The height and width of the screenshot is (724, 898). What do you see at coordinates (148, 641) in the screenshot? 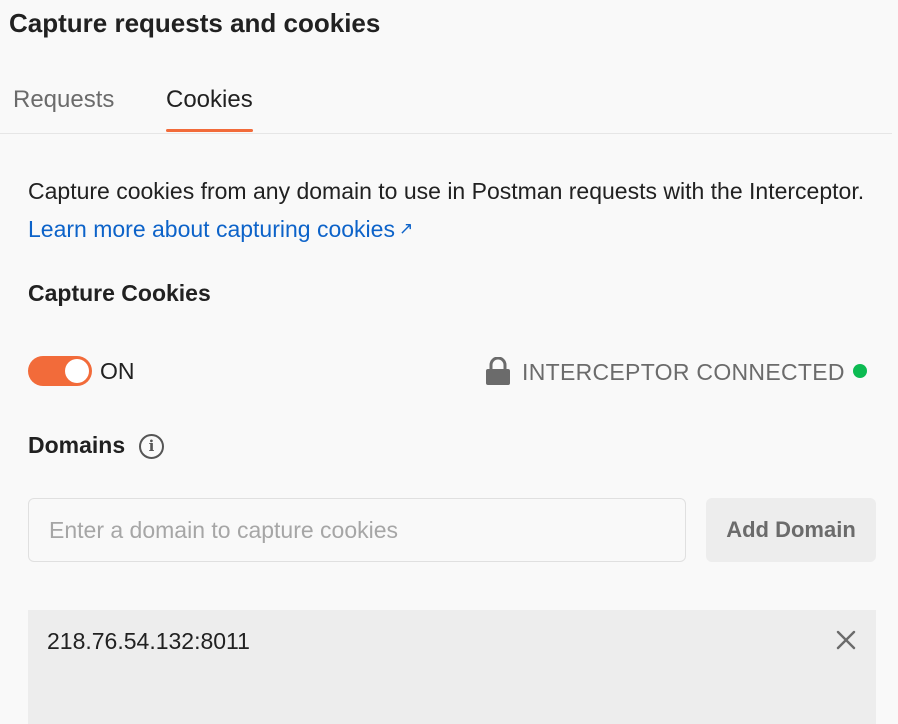
I see `domain-item: 218.76.54.132:8011` at bounding box center [148, 641].